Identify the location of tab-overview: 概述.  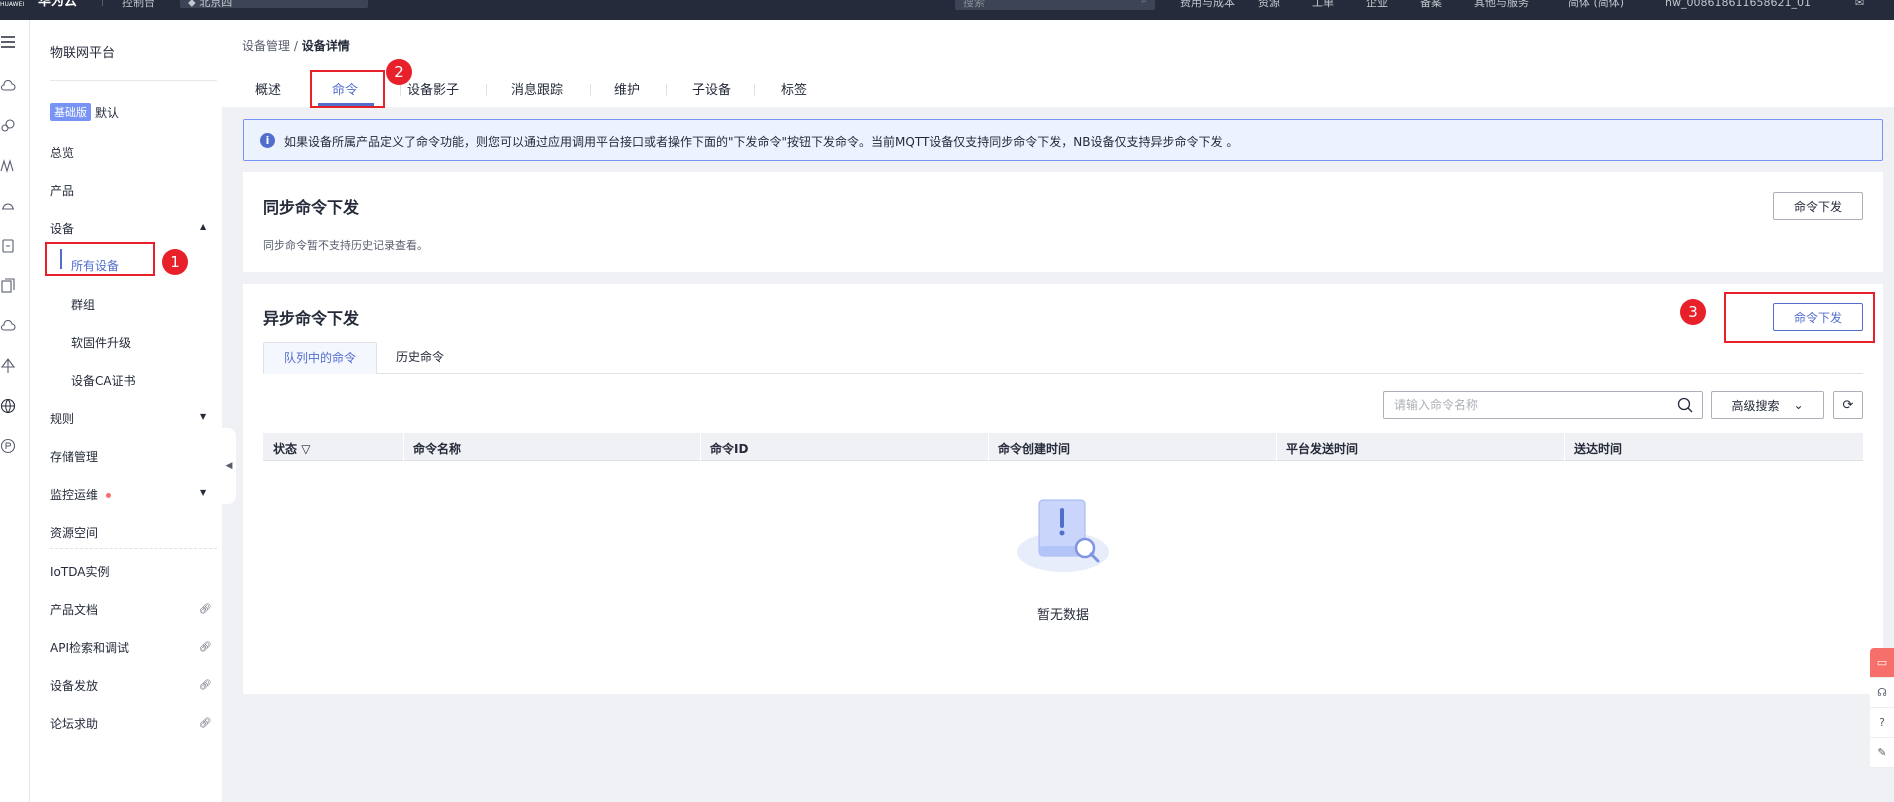
(268, 88).